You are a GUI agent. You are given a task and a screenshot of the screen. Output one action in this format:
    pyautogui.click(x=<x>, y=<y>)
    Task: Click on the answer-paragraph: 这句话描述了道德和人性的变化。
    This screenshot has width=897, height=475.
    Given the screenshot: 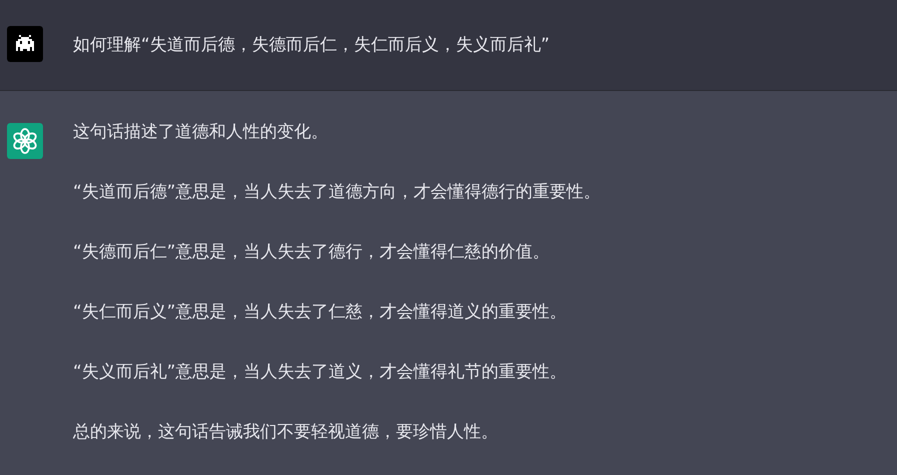 What is the action you would take?
    pyautogui.click(x=201, y=132)
    